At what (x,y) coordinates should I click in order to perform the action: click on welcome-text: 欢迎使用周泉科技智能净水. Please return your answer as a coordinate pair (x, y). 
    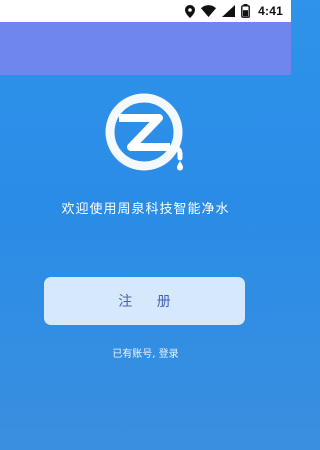
    Looking at the image, I should click on (145, 209).